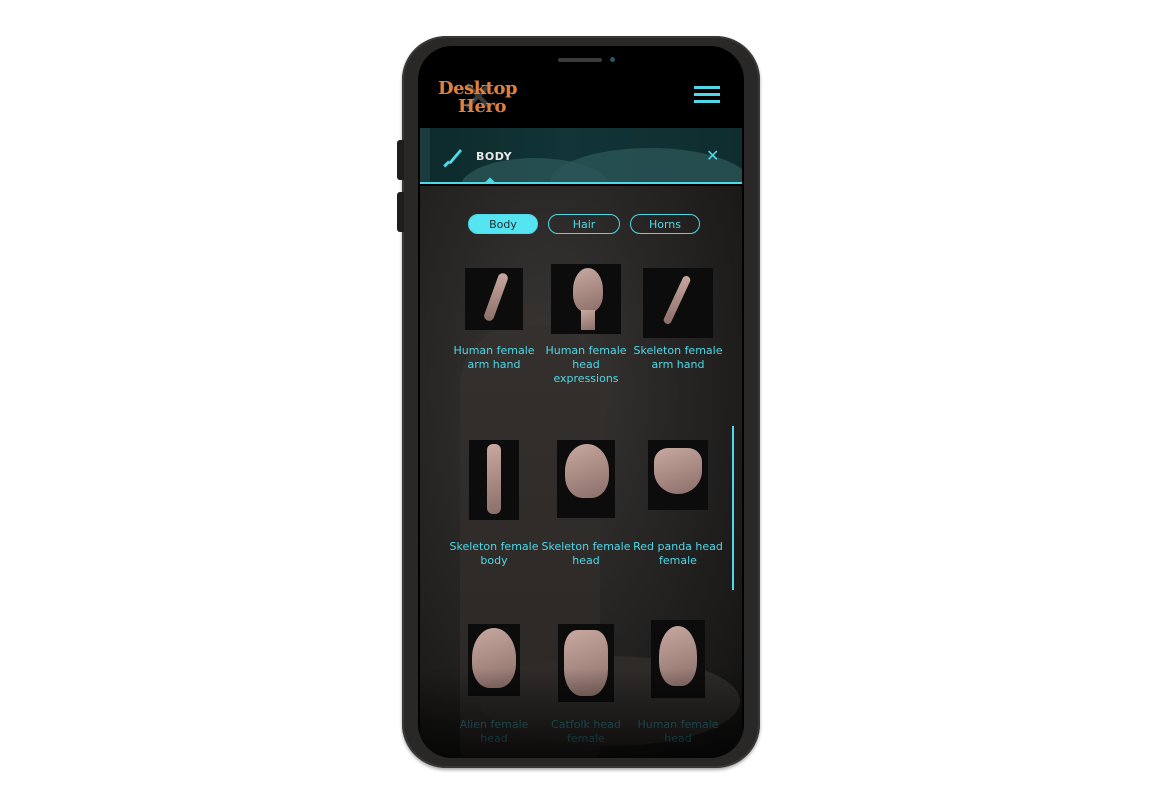 This screenshot has width=1160, height=801. I want to click on app-logo: ✕ Desktop Hero, so click(477, 100).